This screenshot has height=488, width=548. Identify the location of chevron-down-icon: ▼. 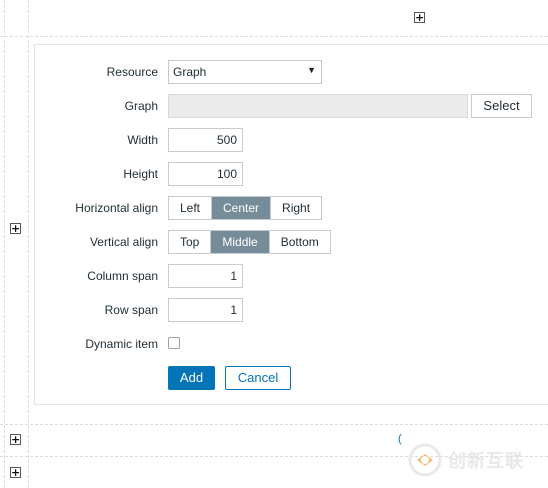
(311, 70).